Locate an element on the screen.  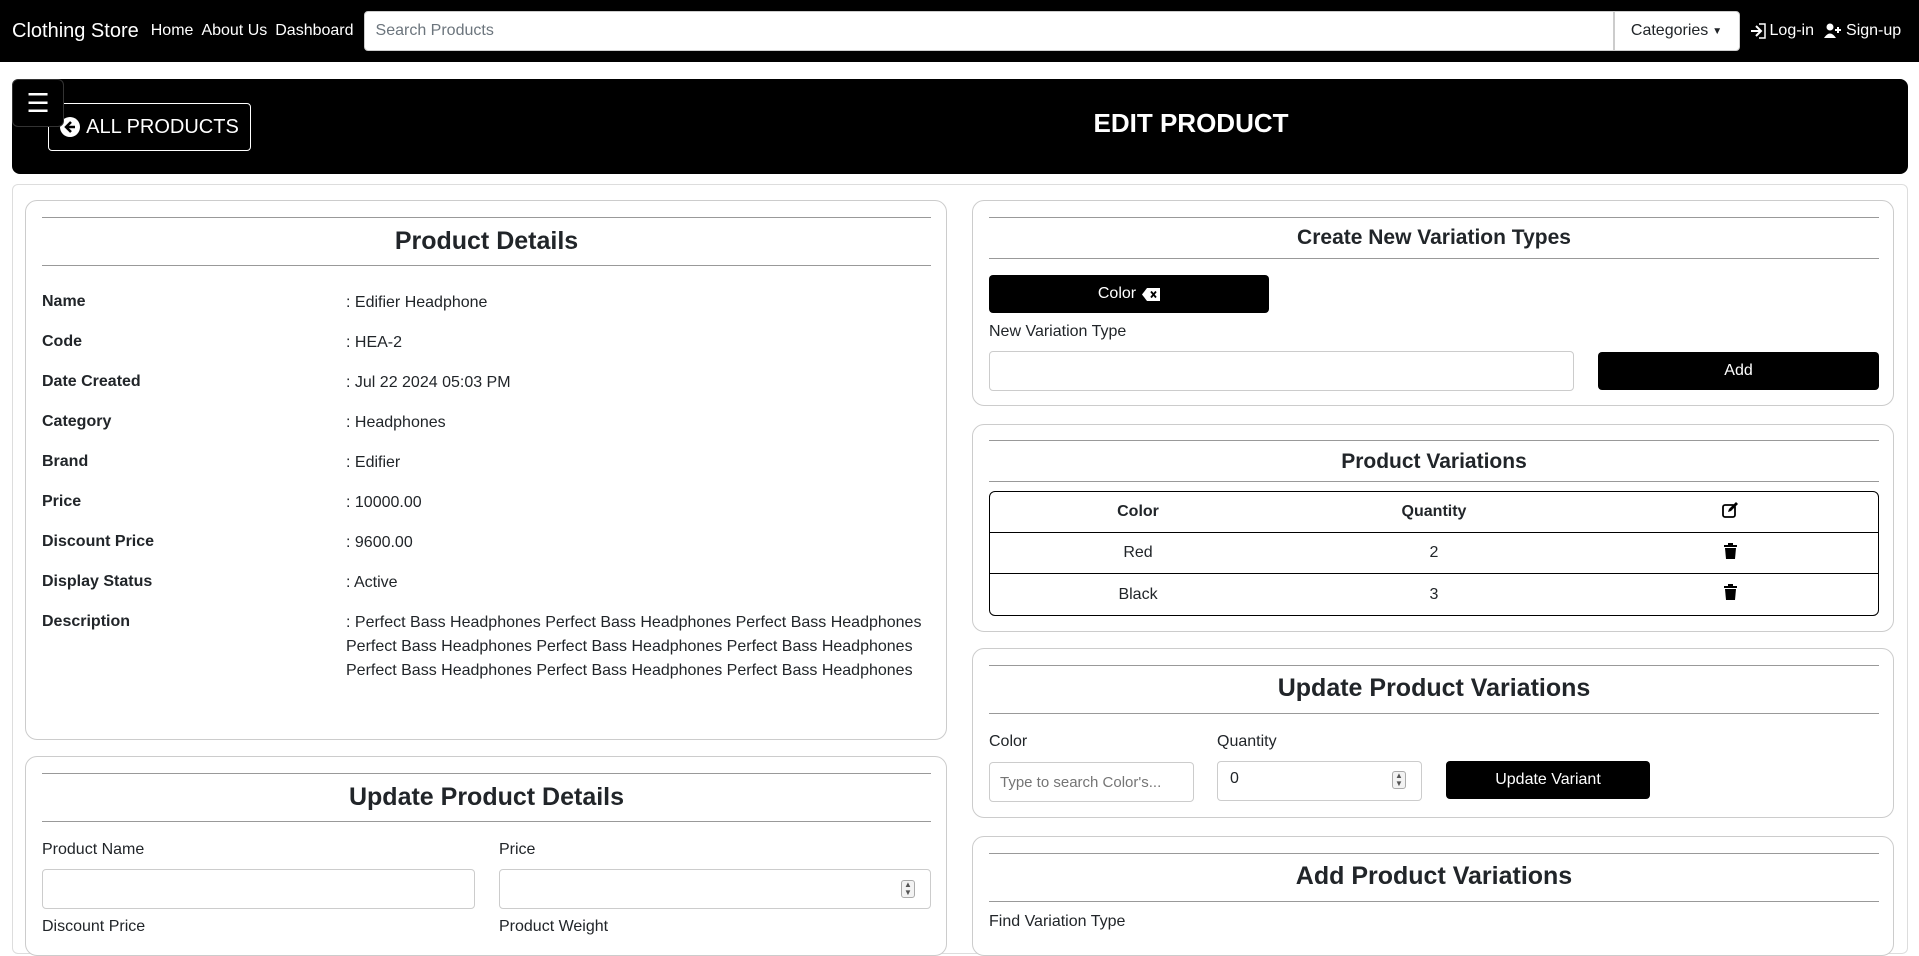
variation-type-chip-color: Color is located at coordinates (1129, 294).